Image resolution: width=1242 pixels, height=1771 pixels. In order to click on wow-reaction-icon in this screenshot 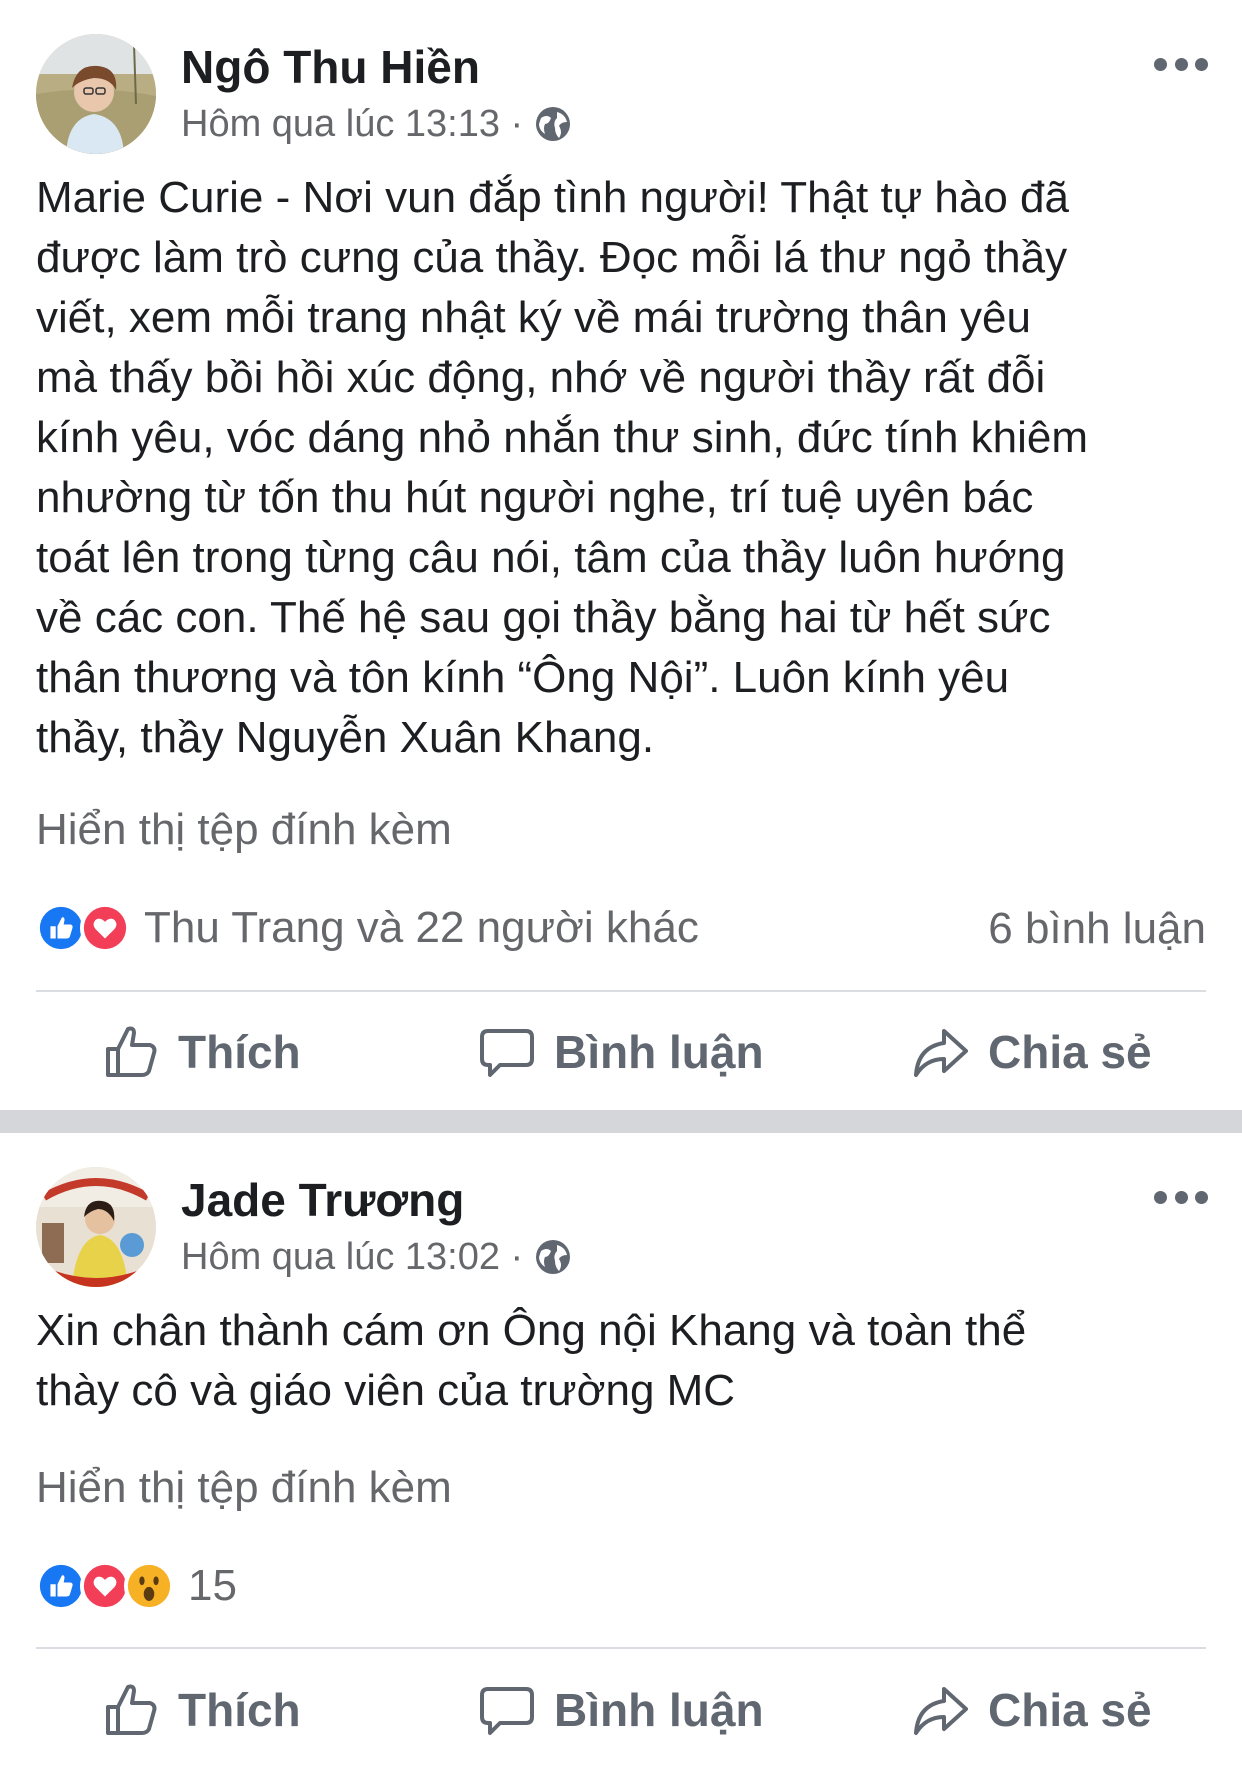, I will do `click(149, 1586)`.